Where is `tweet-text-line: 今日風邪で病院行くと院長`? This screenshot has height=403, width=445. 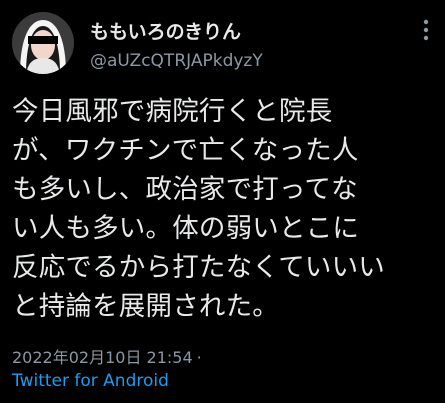 tweet-text-line: 今日風邪で病院行くと院長 is located at coordinates (172, 111).